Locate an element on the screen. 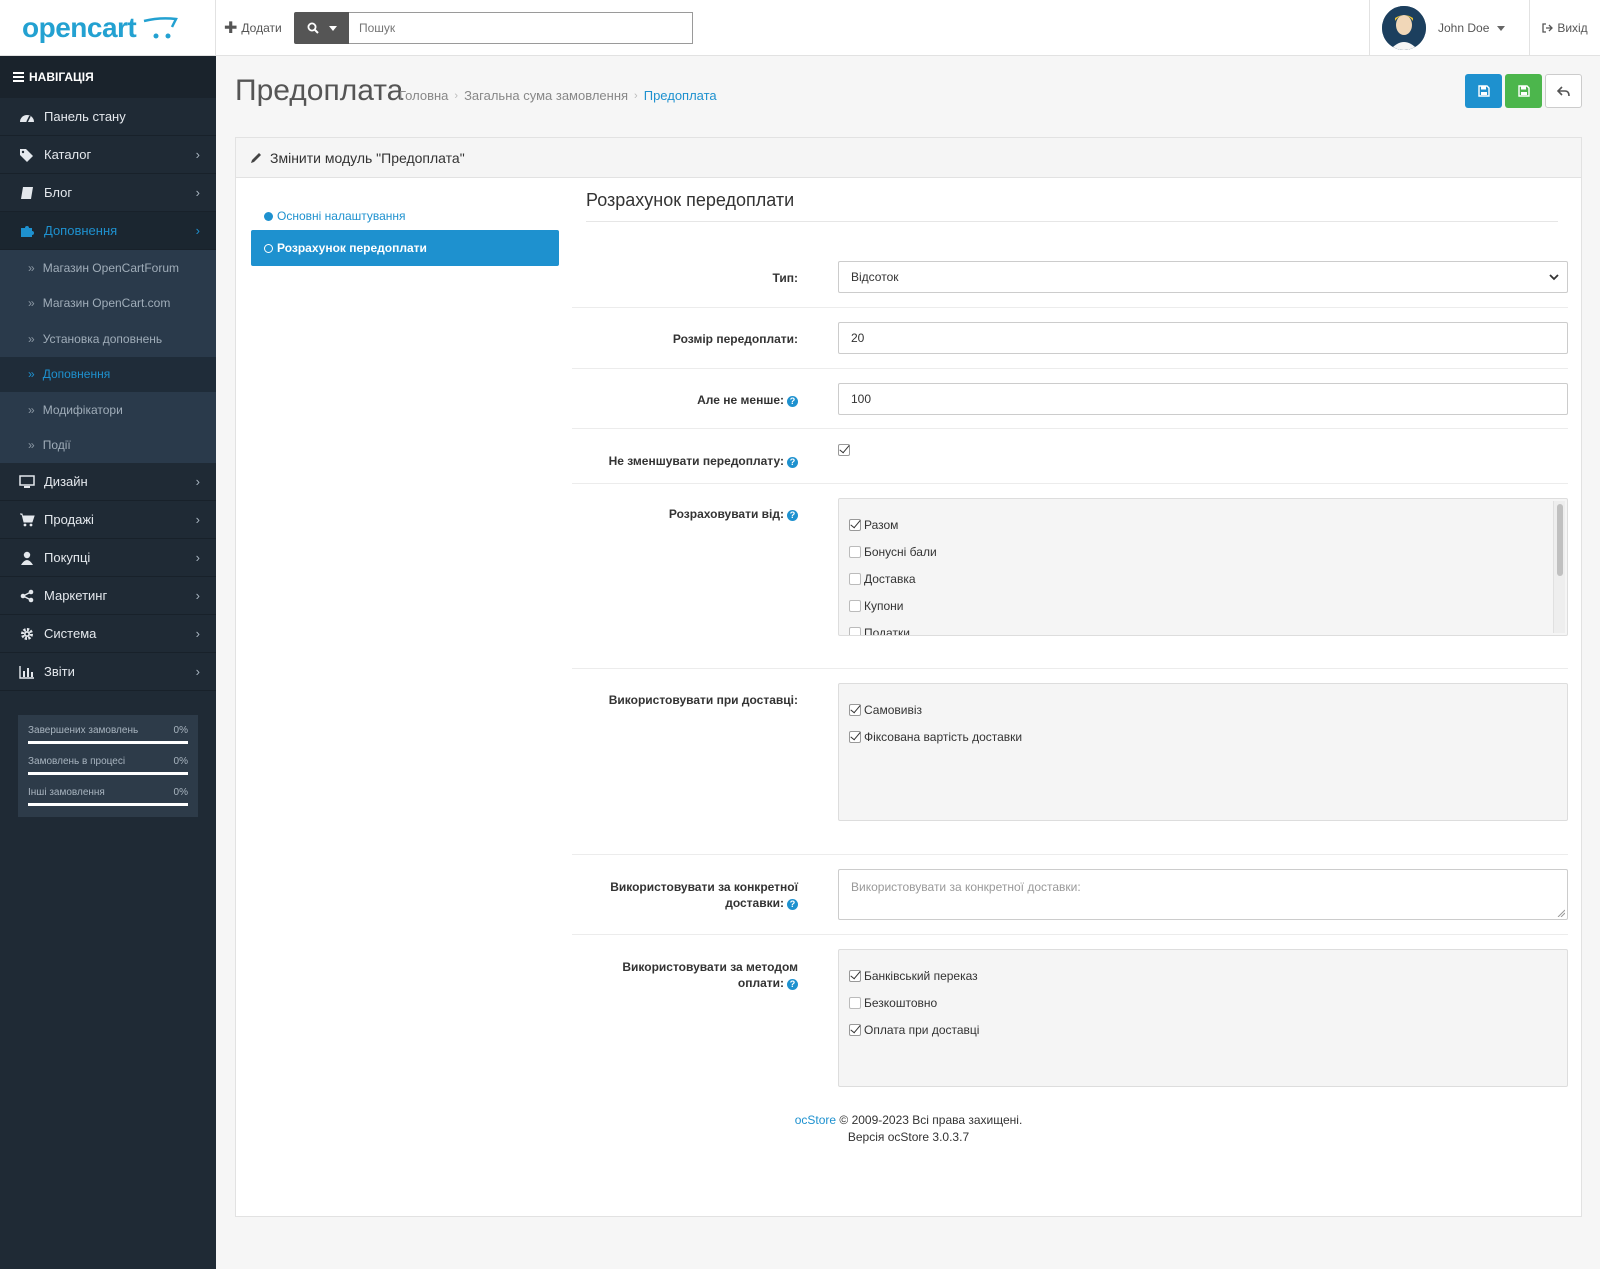 The image size is (1600, 1269). checkbox-free-checkout: Безкоштовно is located at coordinates (1203, 1002).